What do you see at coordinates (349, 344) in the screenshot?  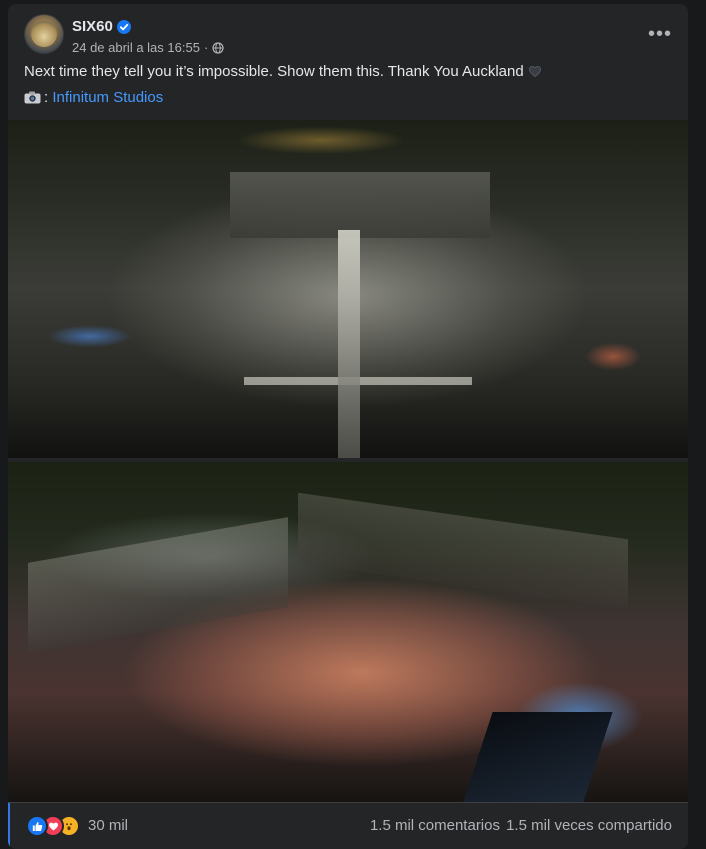 I see `photo-runway-shape` at bounding box center [349, 344].